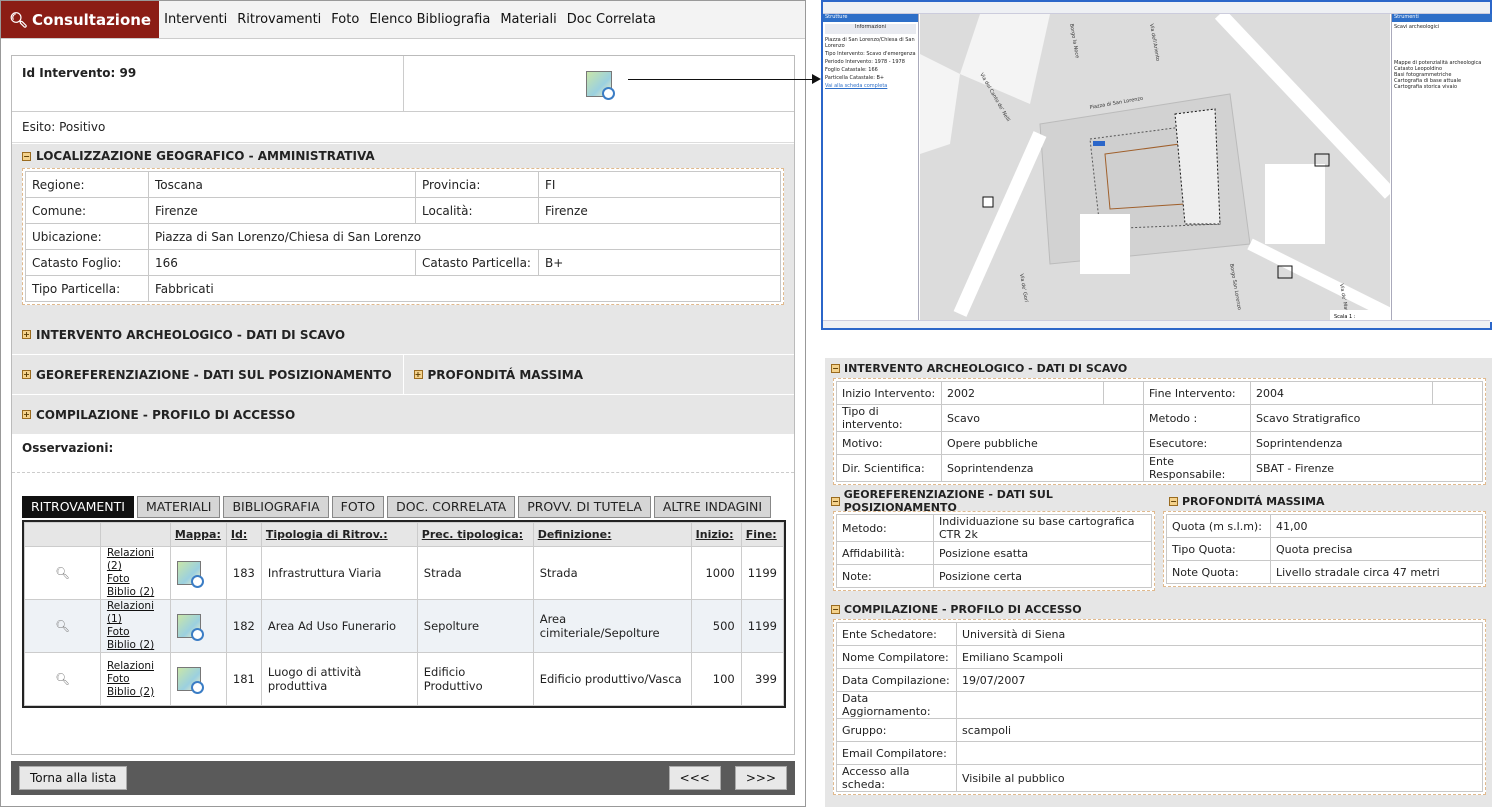 This screenshot has height=807, width=1492. What do you see at coordinates (243, 534) in the screenshot?
I see `col-id: Id:` at bounding box center [243, 534].